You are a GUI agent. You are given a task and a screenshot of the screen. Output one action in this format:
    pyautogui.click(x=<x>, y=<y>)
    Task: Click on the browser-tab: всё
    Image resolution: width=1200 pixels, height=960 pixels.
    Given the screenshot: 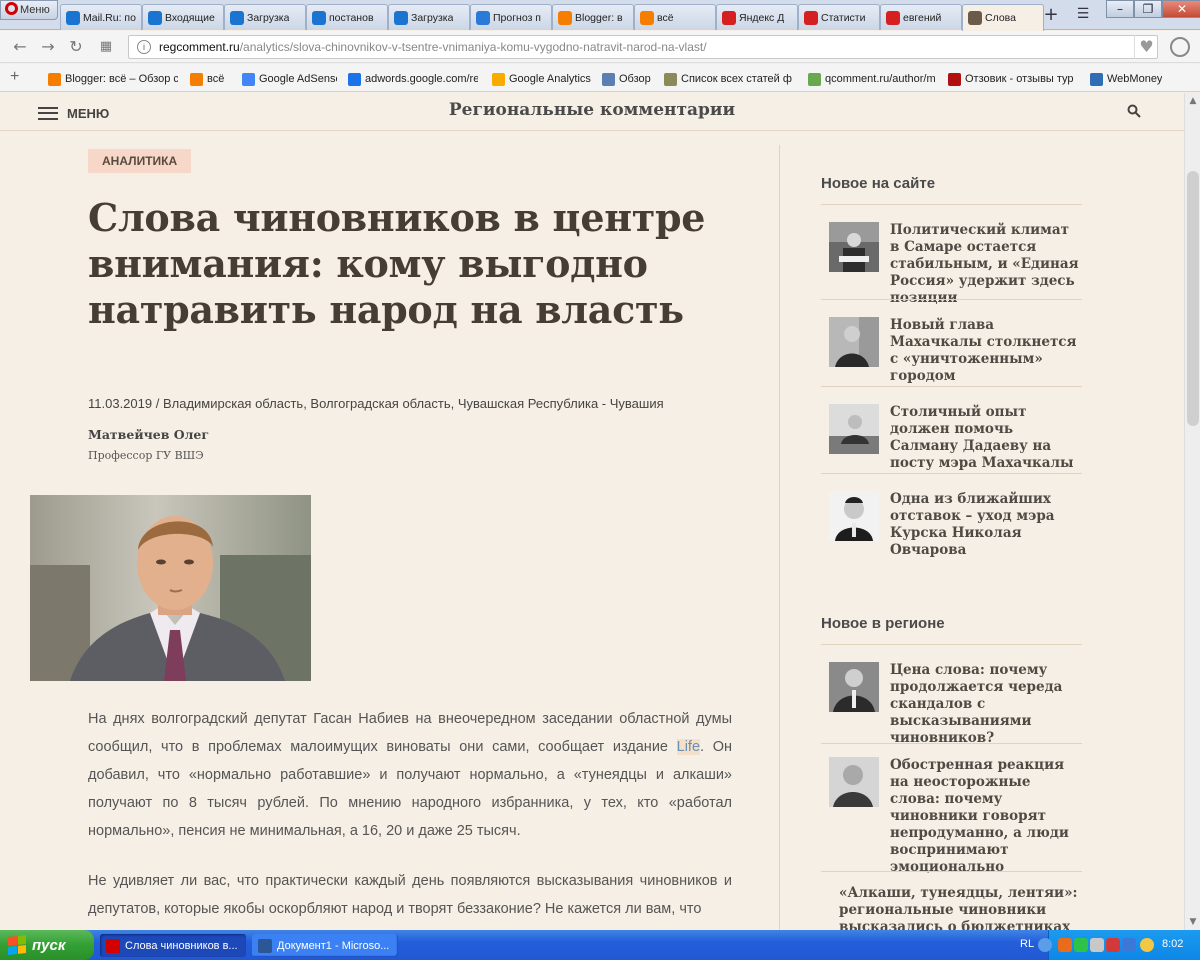 What is the action you would take?
    pyautogui.click(x=675, y=17)
    